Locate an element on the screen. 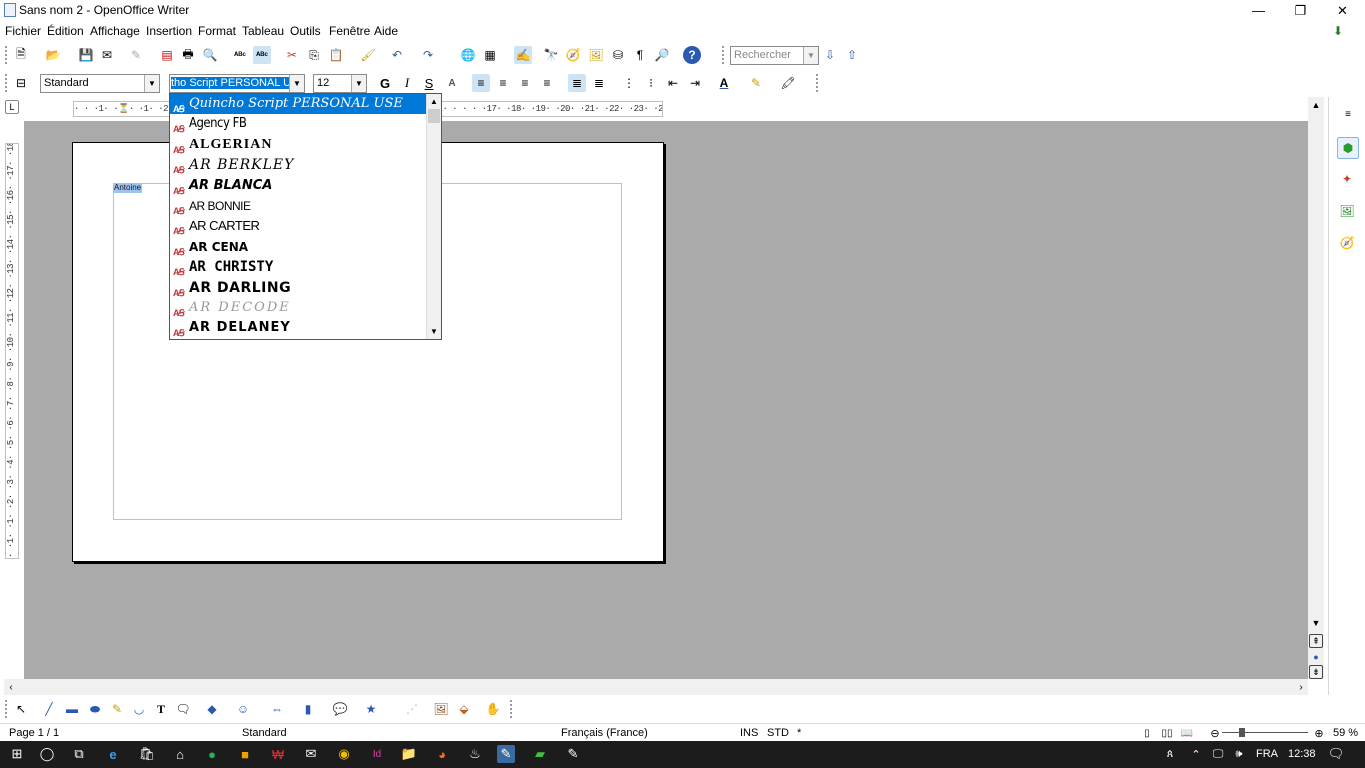  task-view-icon: ⧉ is located at coordinates (79, 754).